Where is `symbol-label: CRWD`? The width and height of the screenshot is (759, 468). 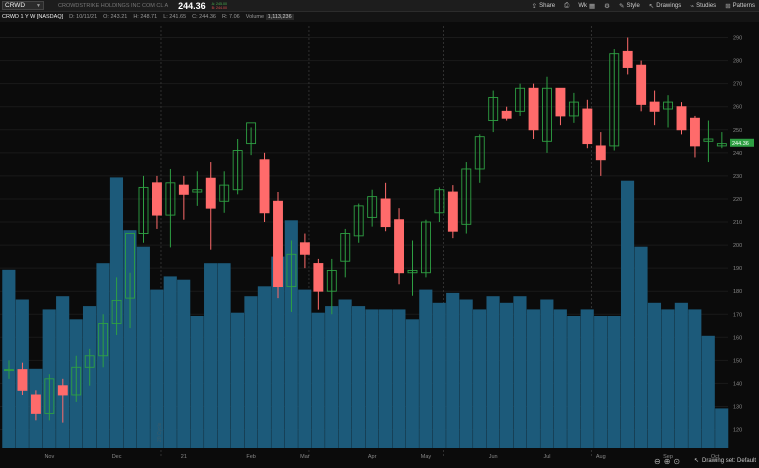
symbol-label: CRWD is located at coordinates (15, 5).